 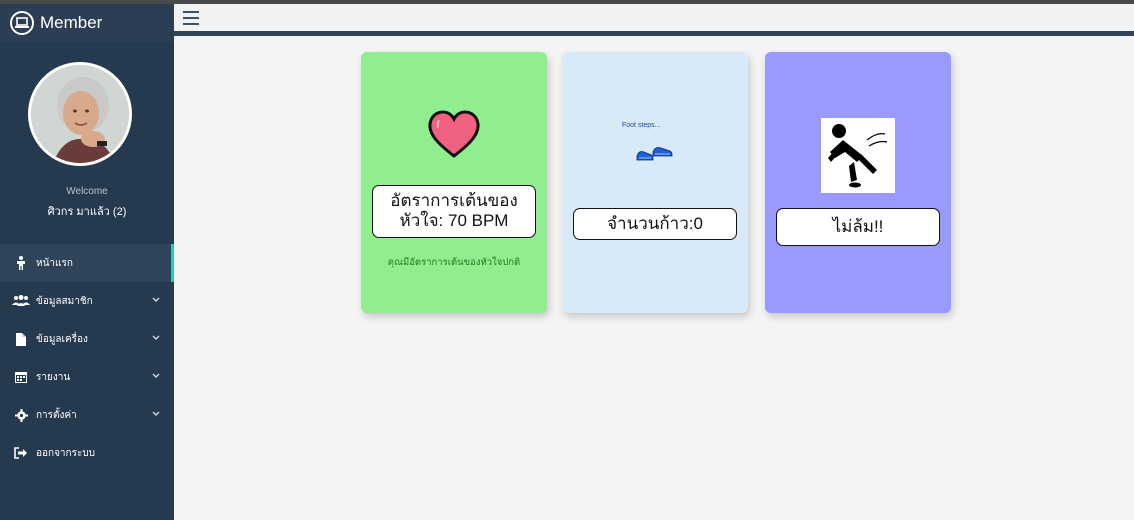 I want to click on falling-person-icon, so click(x=858, y=156).